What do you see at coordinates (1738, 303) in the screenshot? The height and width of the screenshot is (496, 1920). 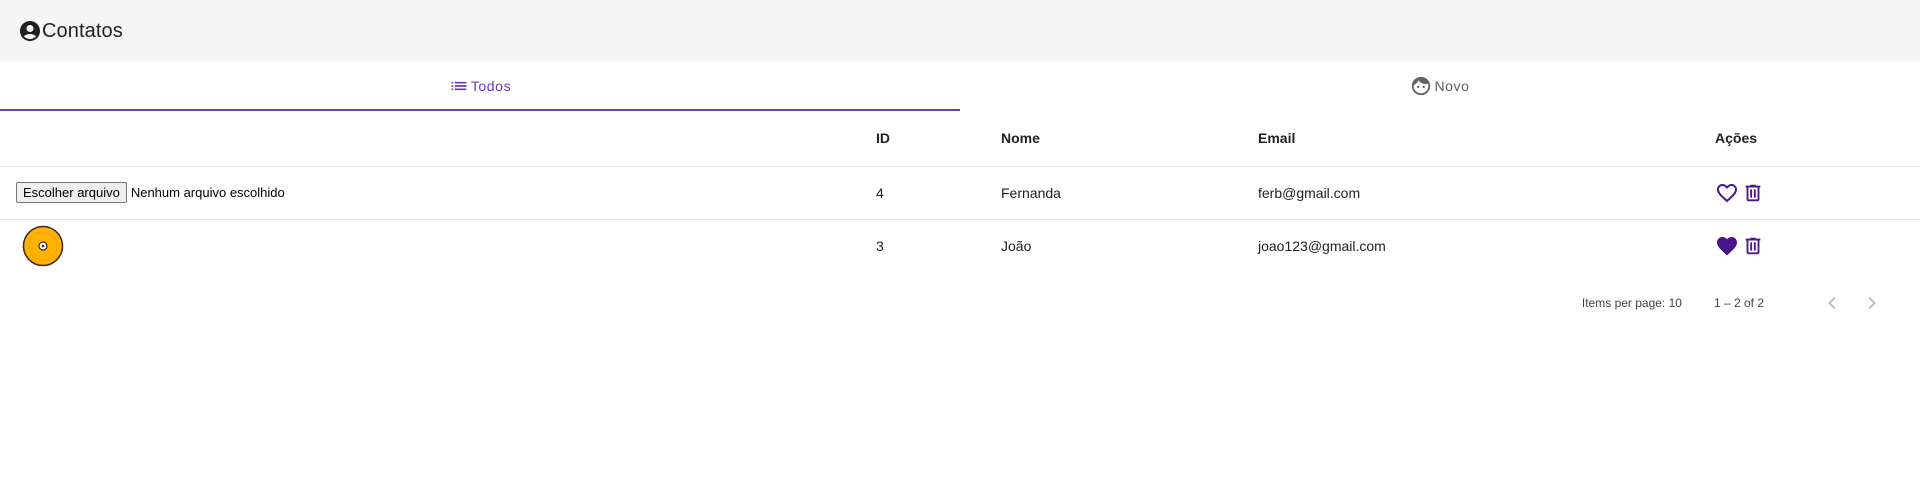 I see `page-range: 1 – 2 of 2` at bounding box center [1738, 303].